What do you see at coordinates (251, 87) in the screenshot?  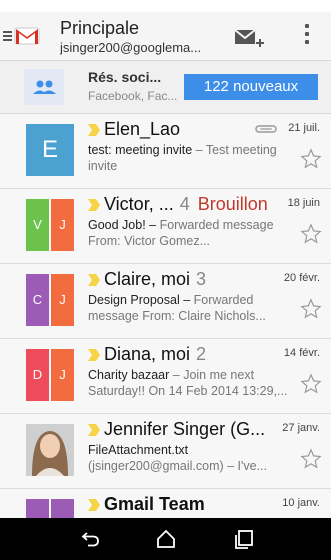 I see `new-count-badge: 122 nouveaux` at bounding box center [251, 87].